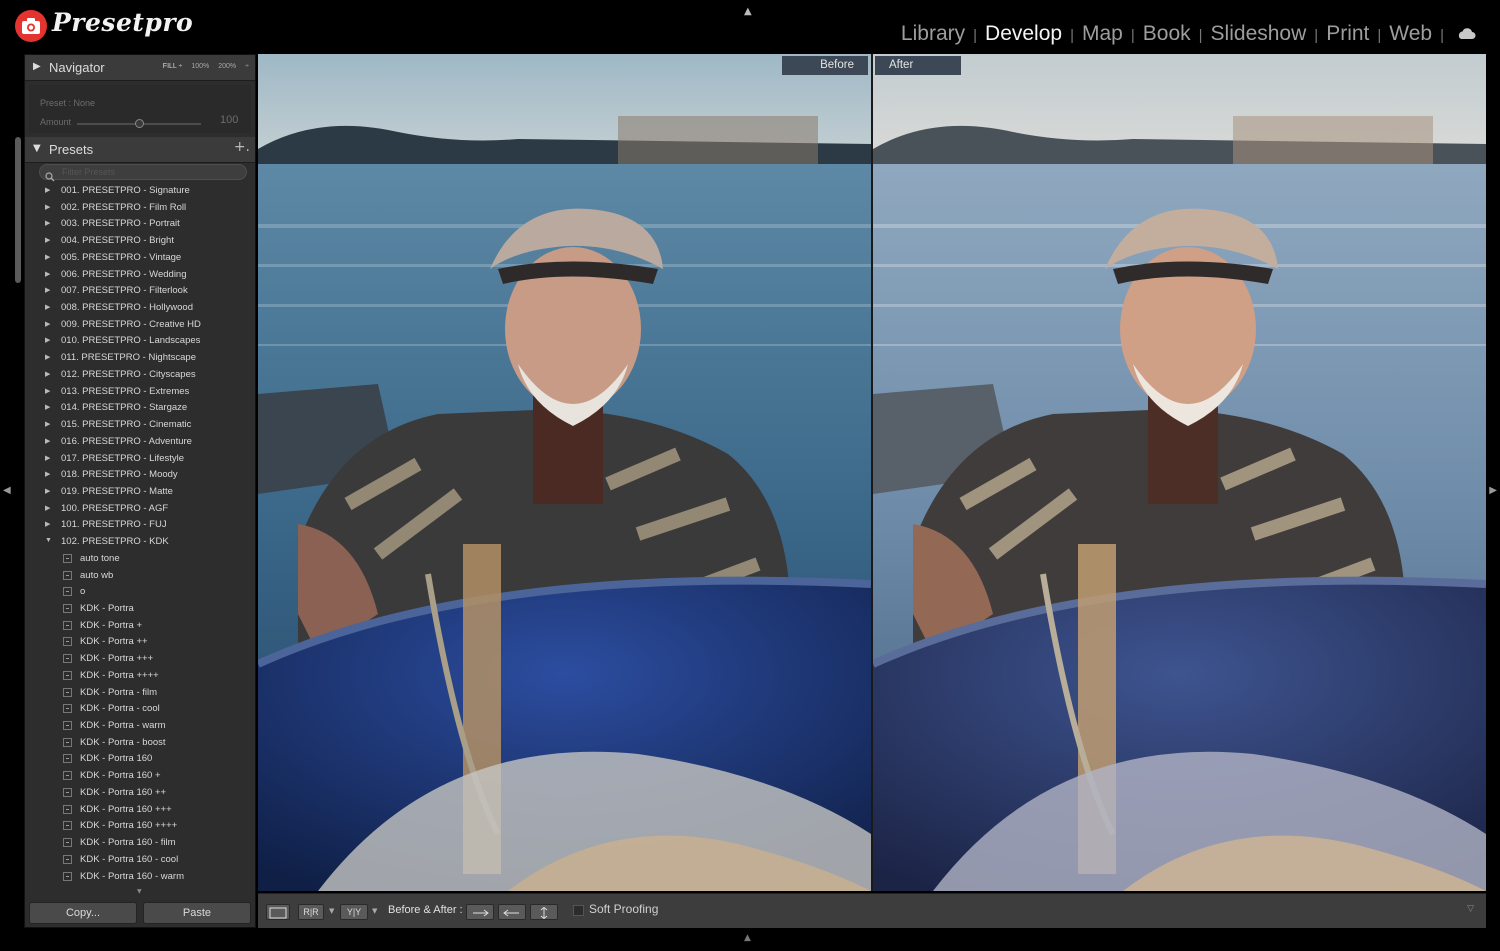  Describe the element at coordinates (140, 492) in the screenshot. I see `preset-folder: ▶ 019. PRESETPRO - Matte` at that location.